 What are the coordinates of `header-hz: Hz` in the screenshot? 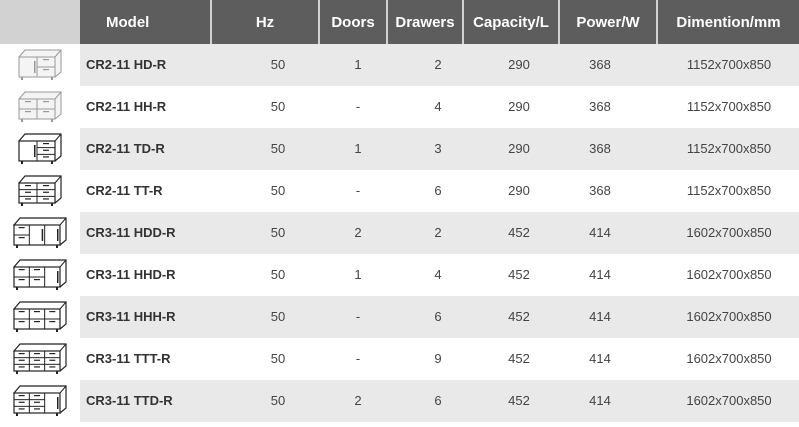 It's located at (265, 22).